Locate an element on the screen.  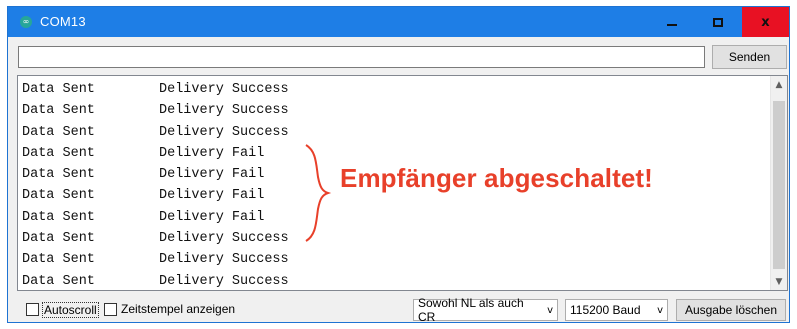
clear-output-button: Ausgabe löschen is located at coordinates (731, 310).